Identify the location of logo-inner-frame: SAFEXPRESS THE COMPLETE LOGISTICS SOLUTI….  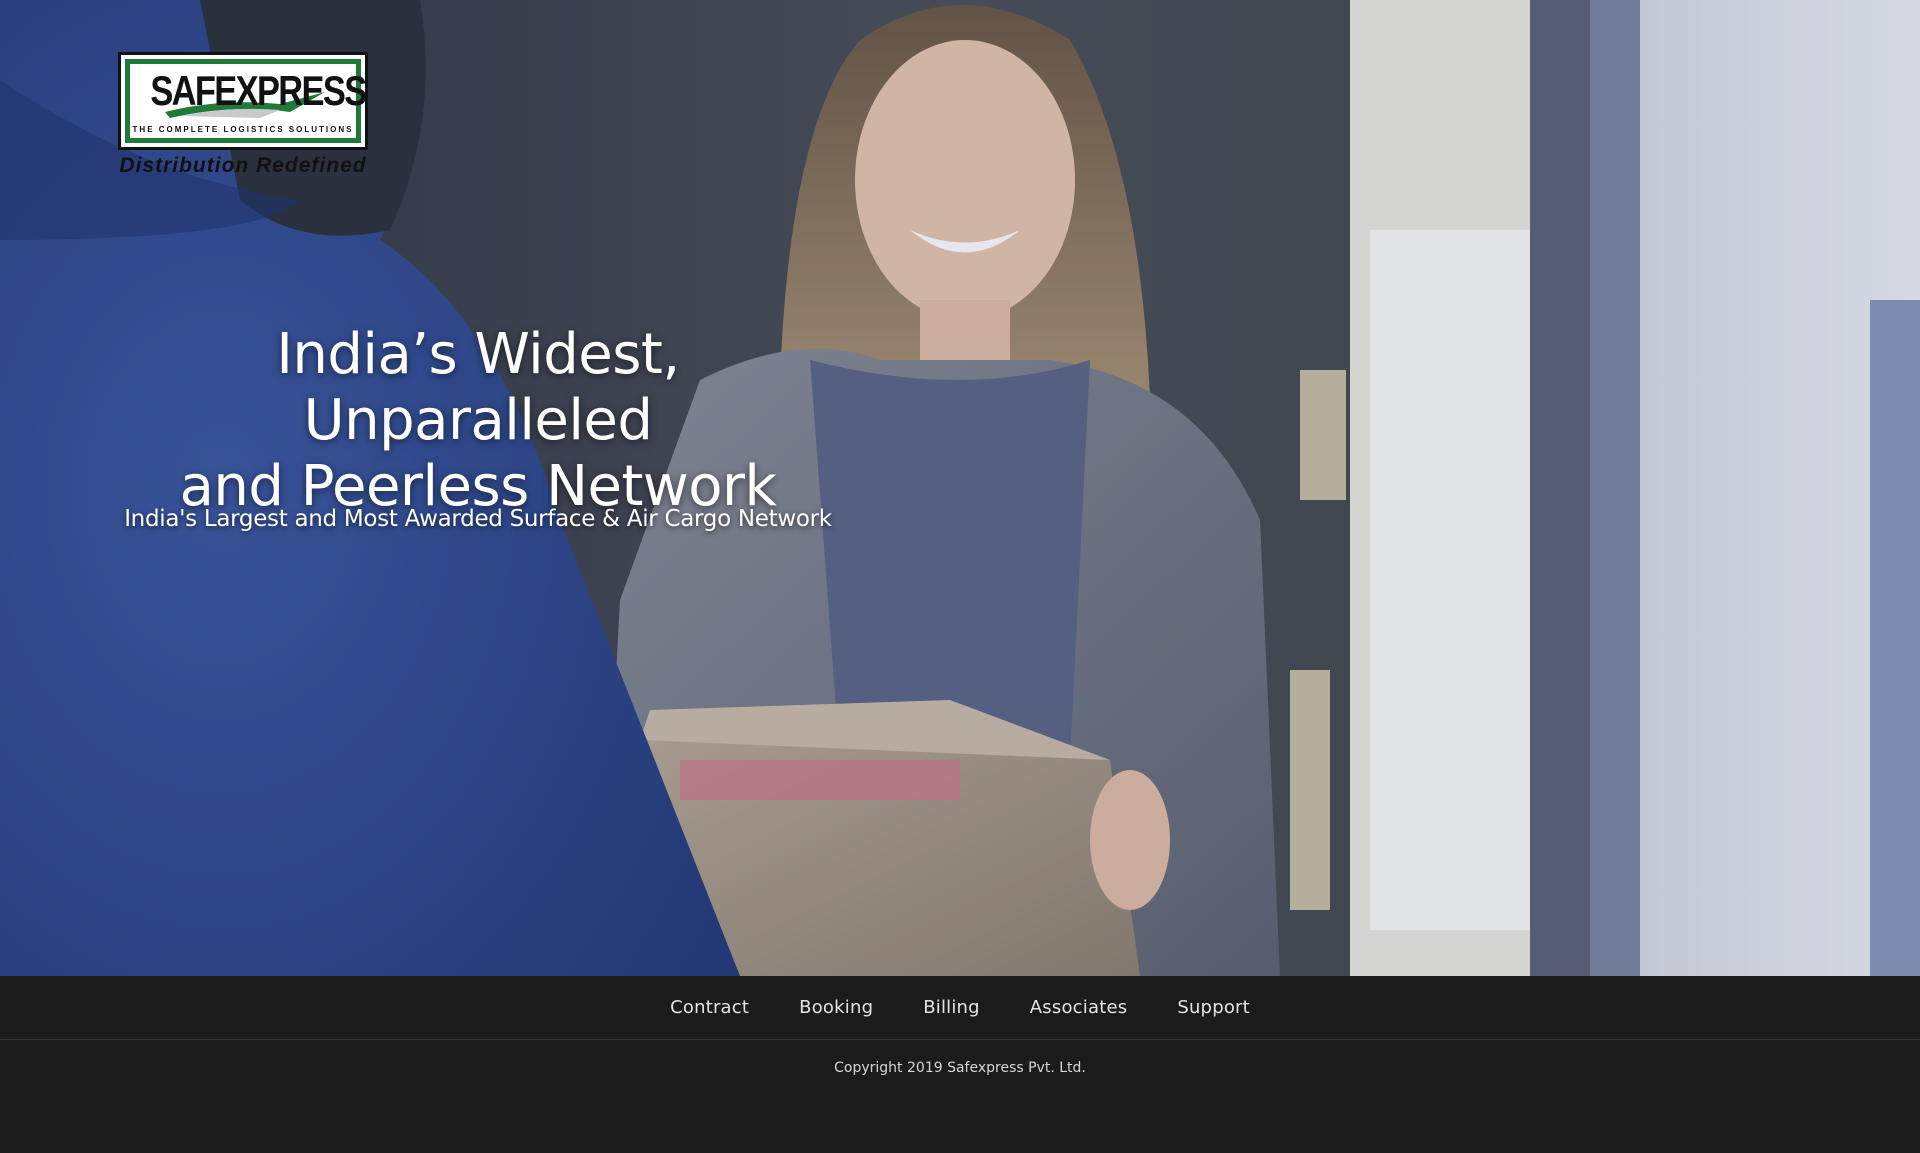
(246, 101).